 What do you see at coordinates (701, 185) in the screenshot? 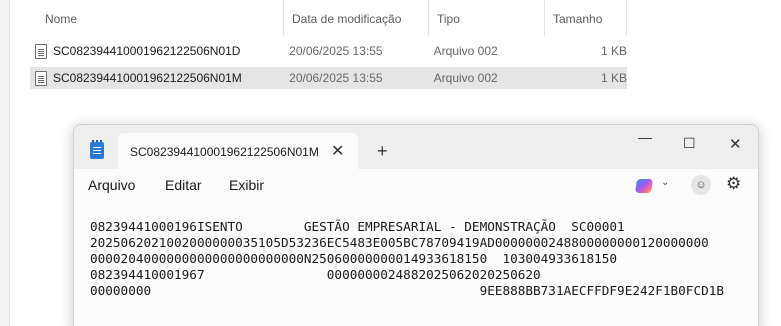
I see `profile-icon: ☺` at bounding box center [701, 185].